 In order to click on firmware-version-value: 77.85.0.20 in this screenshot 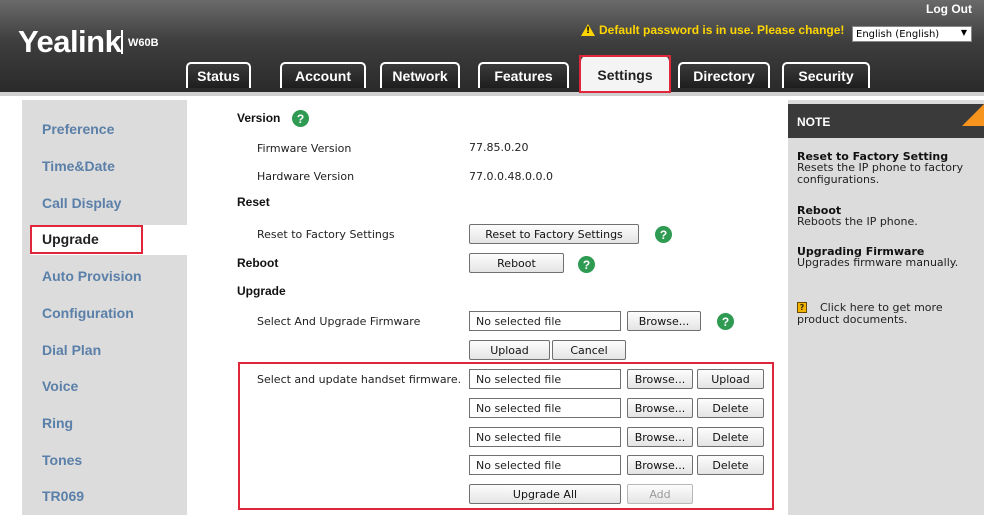, I will do `click(499, 147)`.